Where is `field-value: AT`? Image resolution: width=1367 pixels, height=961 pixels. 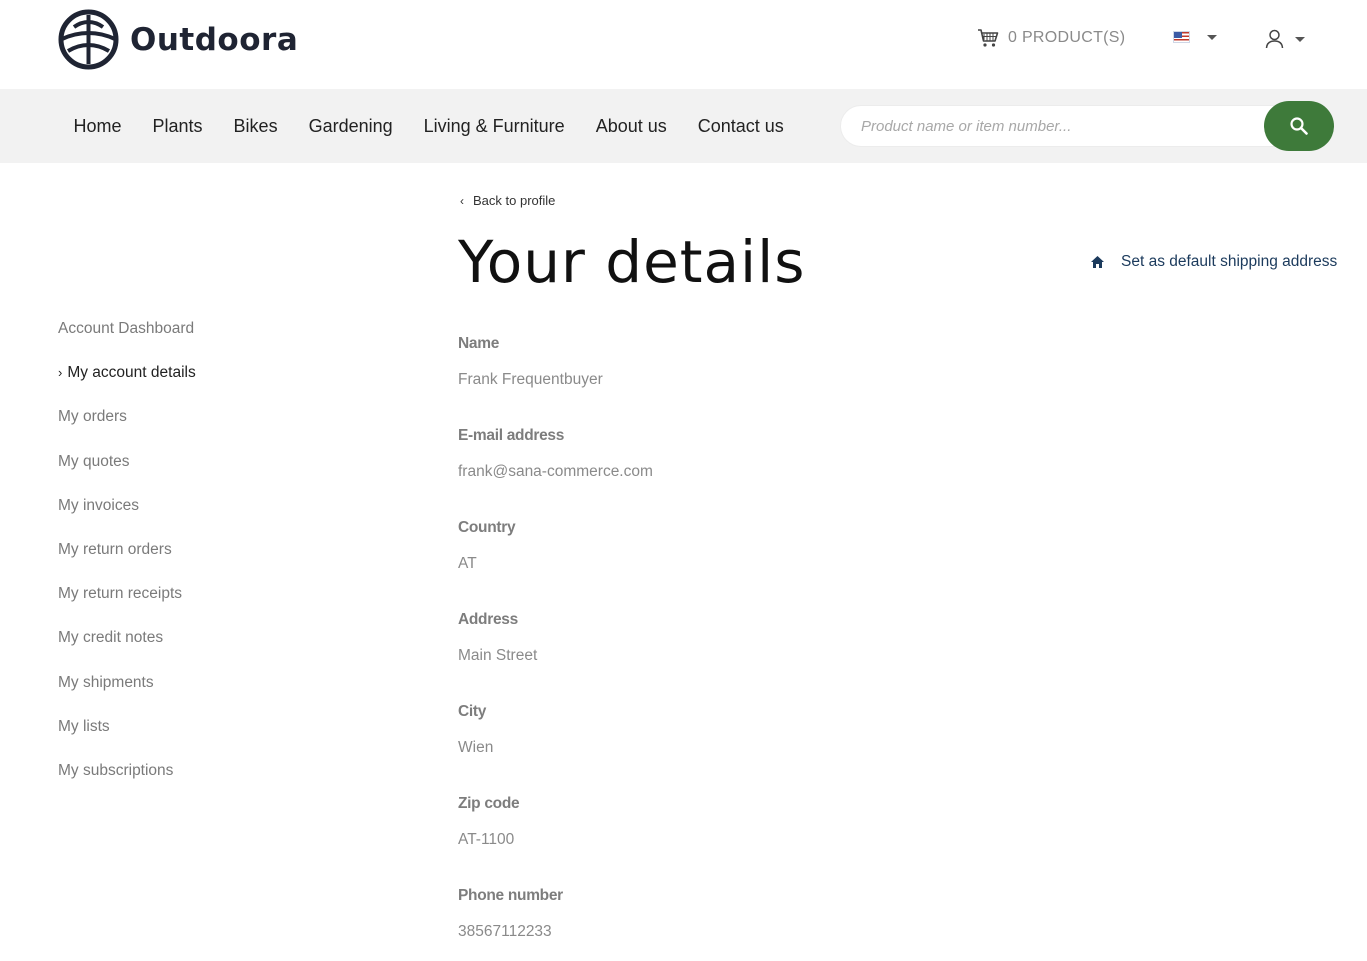 field-value: AT is located at coordinates (467, 563).